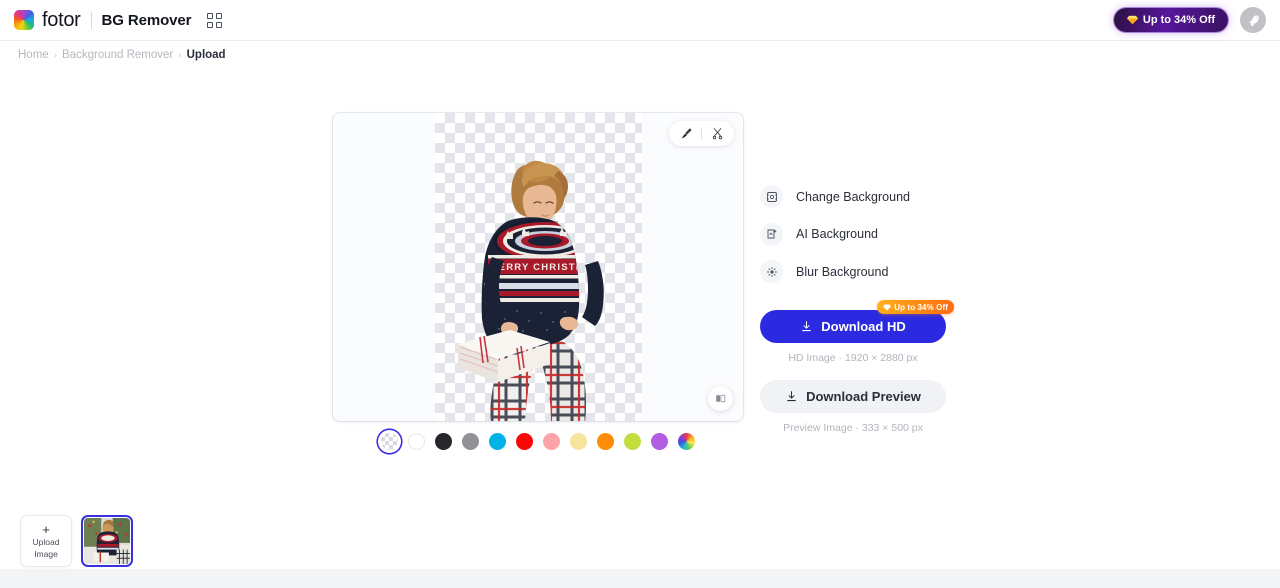  What do you see at coordinates (551, 441) in the screenshot?
I see `swatch-pink` at bounding box center [551, 441].